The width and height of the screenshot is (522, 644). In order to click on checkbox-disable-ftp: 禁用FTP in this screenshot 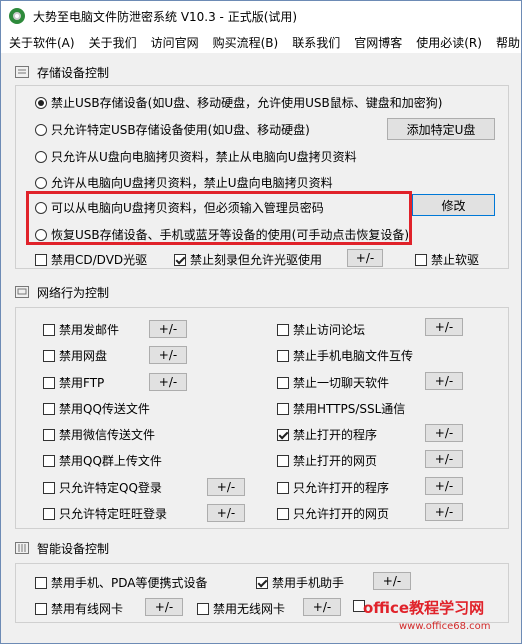, I will do `click(73, 382)`.